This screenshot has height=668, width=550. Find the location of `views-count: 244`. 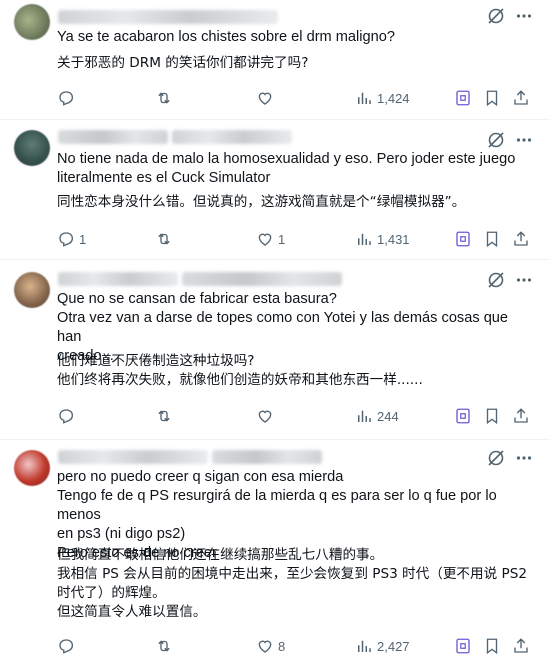

views-count: 244 is located at coordinates (388, 416).